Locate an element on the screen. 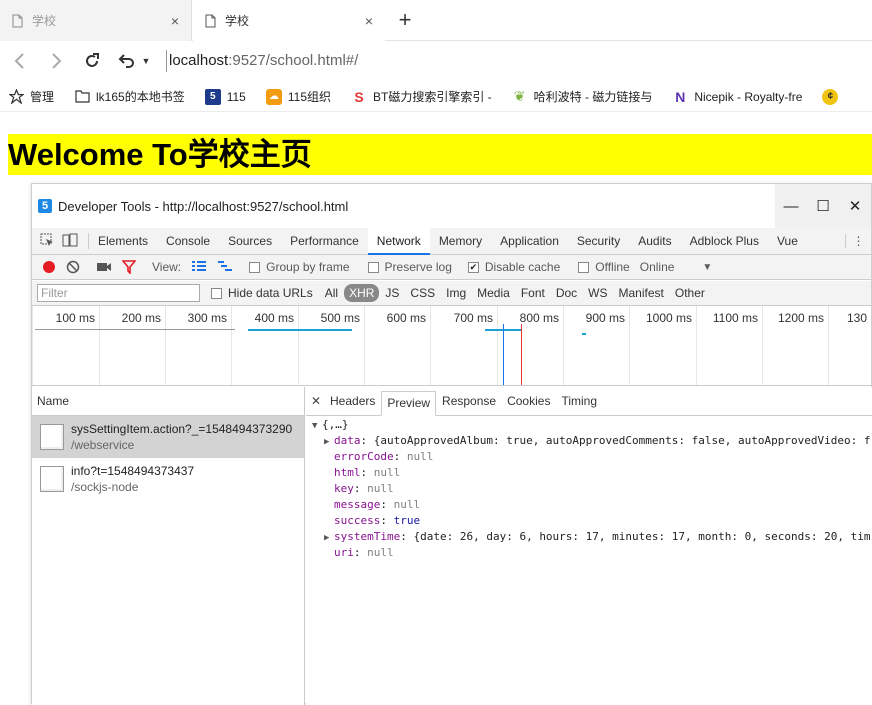  filter-font: Font is located at coordinates (533, 293).